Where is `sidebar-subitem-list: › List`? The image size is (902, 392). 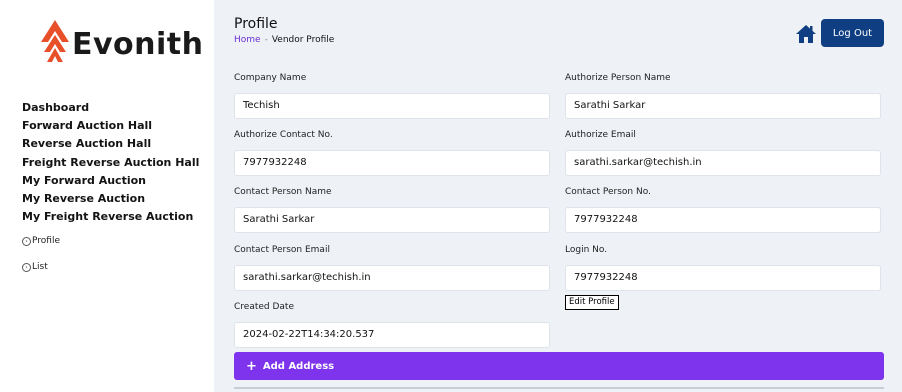
sidebar-subitem-list: › List is located at coordinates (35, 267).